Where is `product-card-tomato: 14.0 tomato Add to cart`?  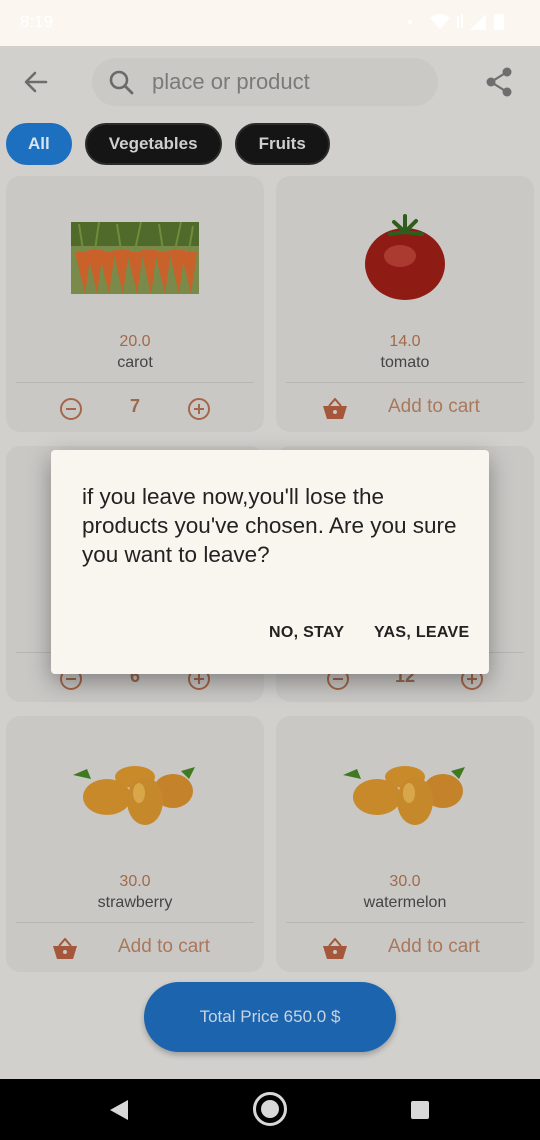 product-card-tomato: 14.0 tomato Add to cart is located at coordinates (405, 304).